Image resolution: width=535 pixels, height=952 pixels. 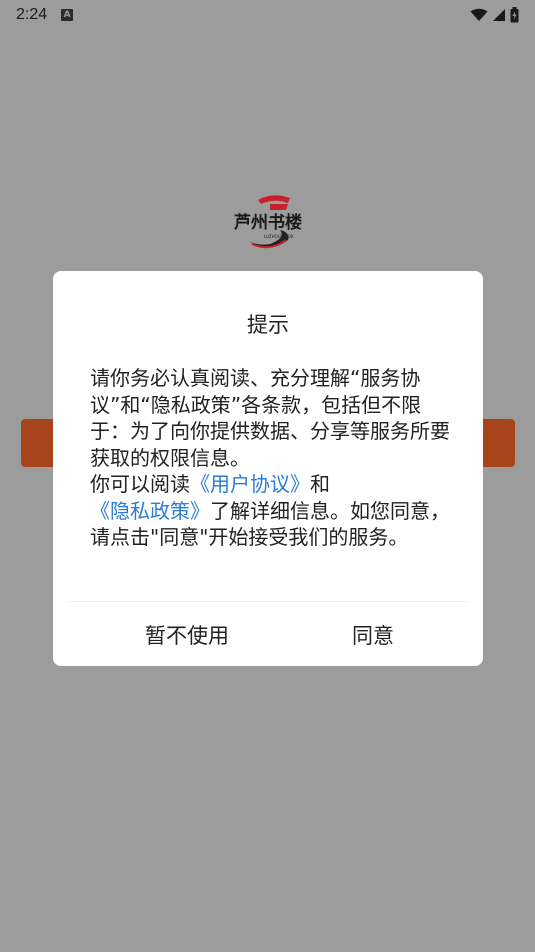 I want to click on logo-text: 芦州书楼, so click(x=268, y=222).